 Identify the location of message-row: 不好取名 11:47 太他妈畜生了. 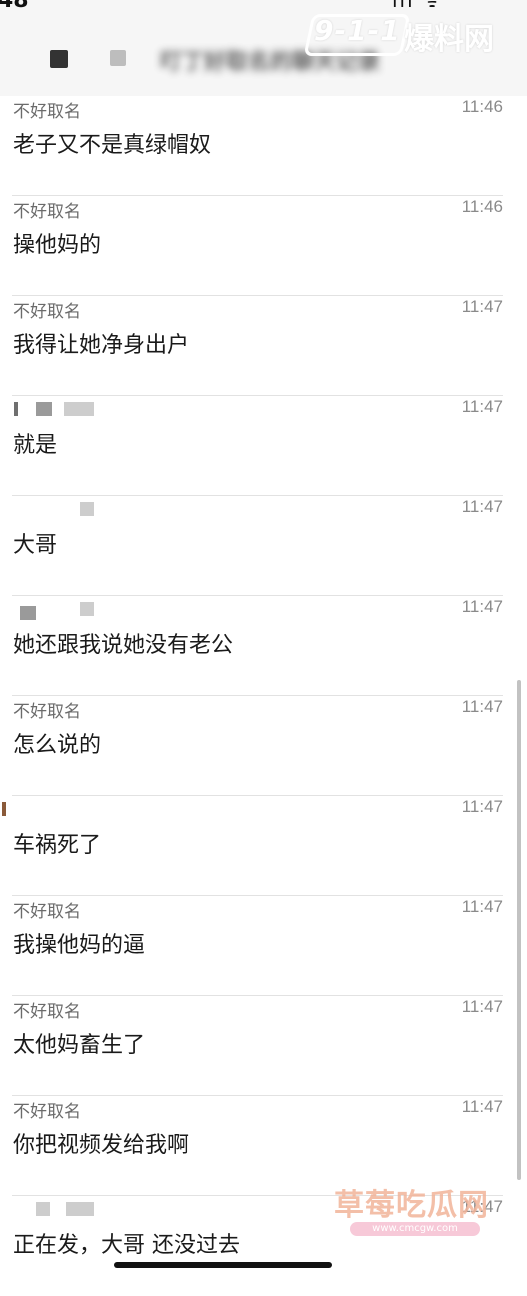
(263, 1046).